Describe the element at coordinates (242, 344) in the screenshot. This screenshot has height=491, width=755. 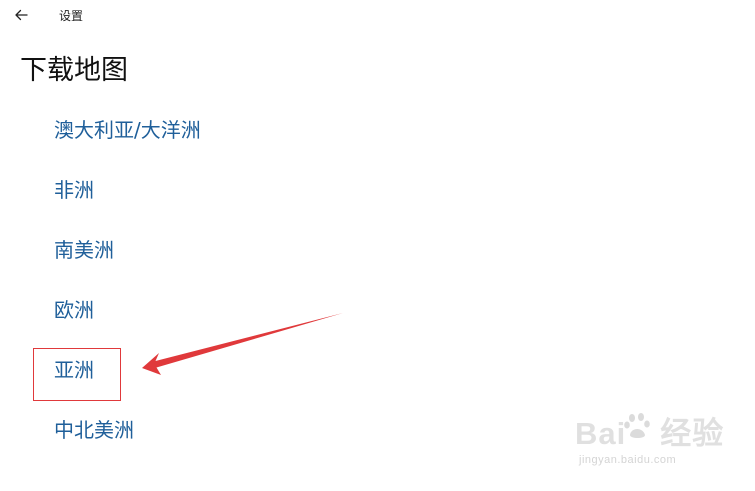
I see `annotation-arrow` at that location.